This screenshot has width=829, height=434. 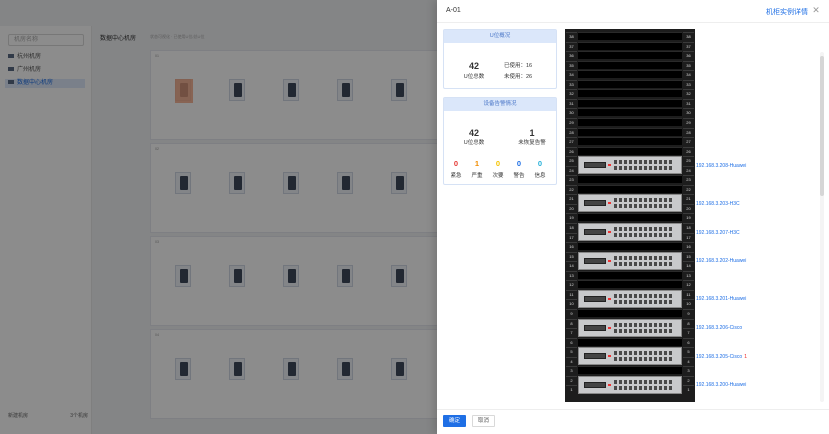 I want to click on device-label-link: 192.168.3.205-Cisco 1, so click(x=721, y=357).